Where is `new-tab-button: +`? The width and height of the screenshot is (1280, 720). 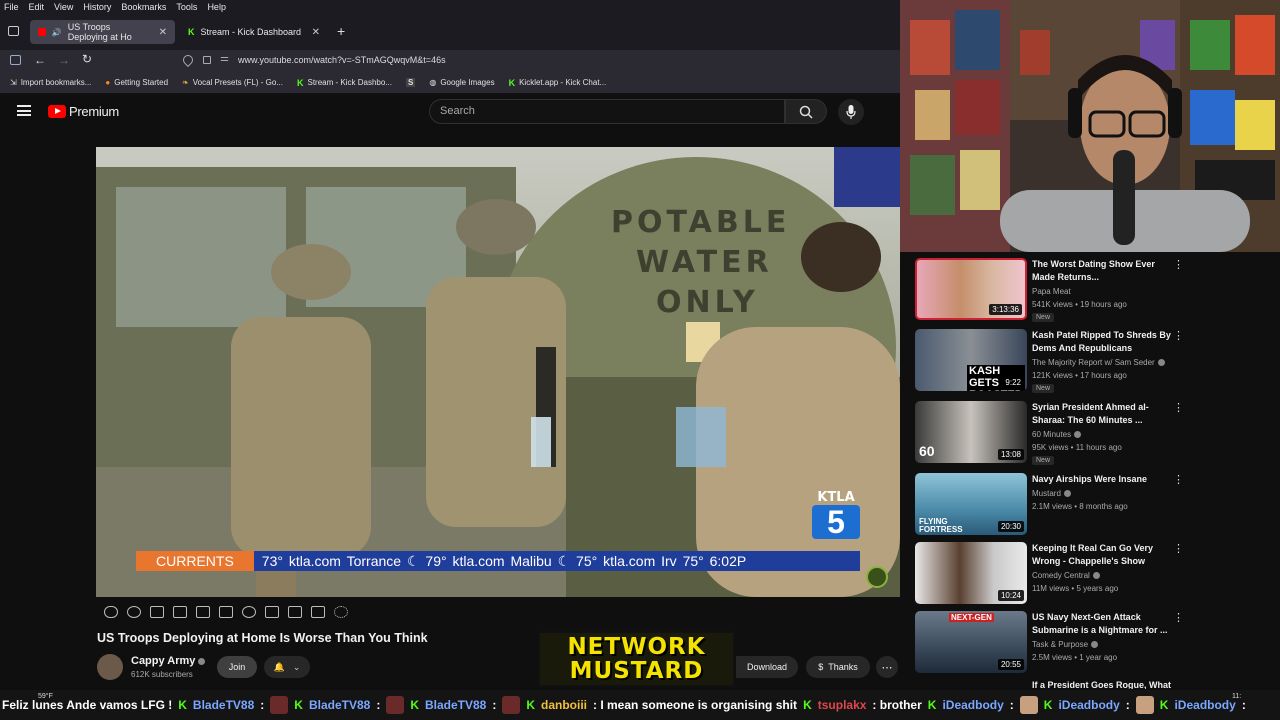
new-tab-button: + is located at coordinates (341, 31).